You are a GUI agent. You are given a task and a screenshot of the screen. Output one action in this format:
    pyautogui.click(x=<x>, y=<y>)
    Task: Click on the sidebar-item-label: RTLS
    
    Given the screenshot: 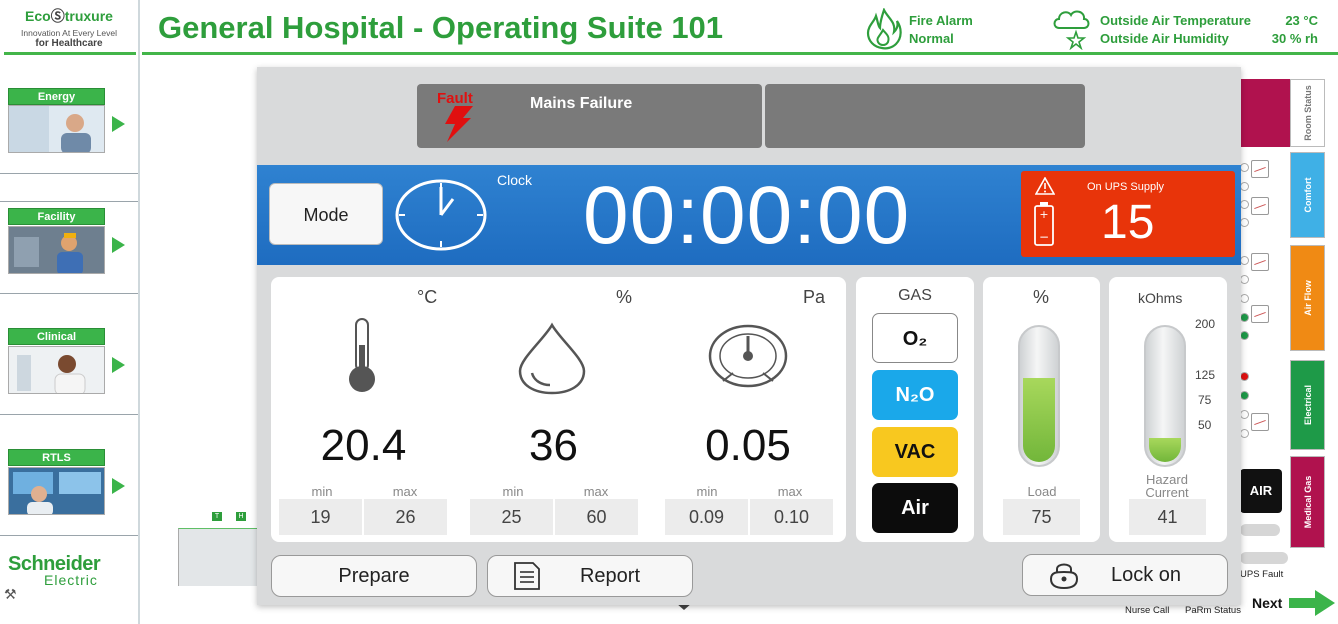 What is the action you would take?
    pyautogui.click(x=56, y=457)
    